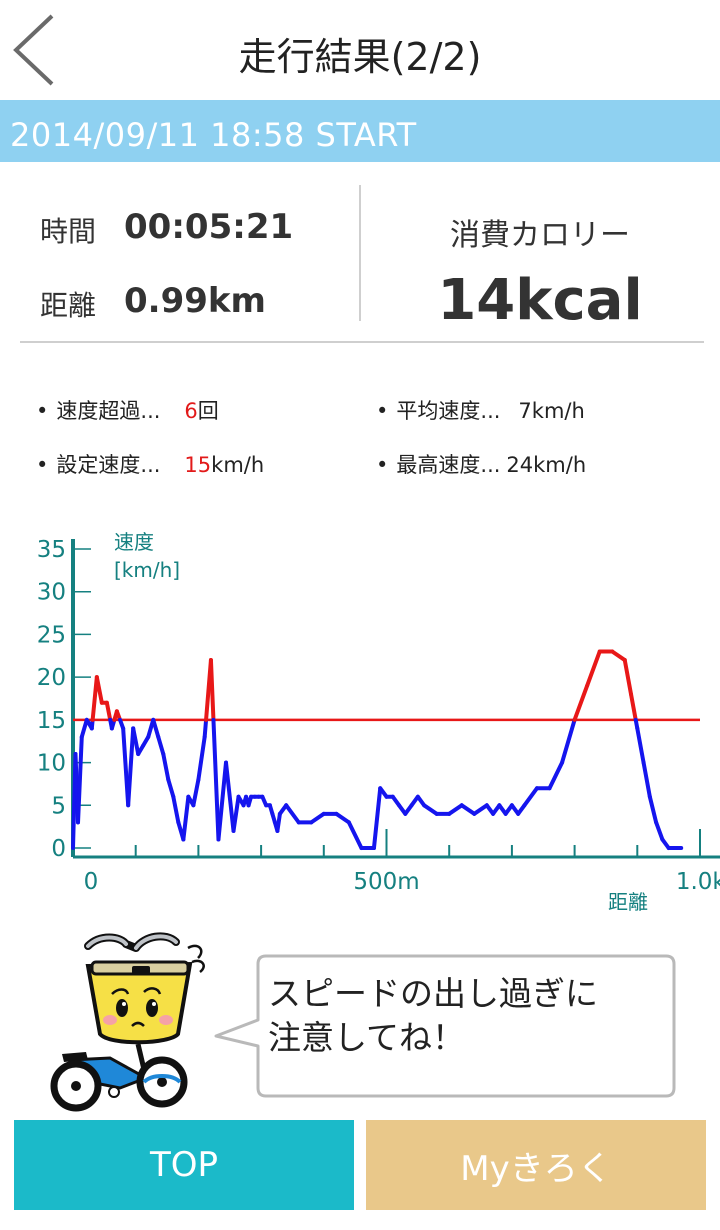 The image size is (720, 1230). What do you see at coordinates (51, 678) in the screenshot?
I see `y-tick-label: 20` at bounding box center [51, 678].